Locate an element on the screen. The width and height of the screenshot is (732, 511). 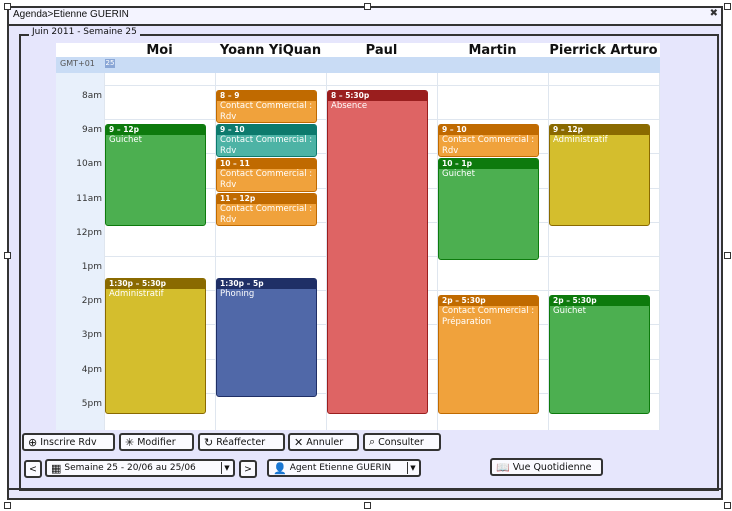
event-time: 1:30p – 5:30p is located at coordinates (155, 284).